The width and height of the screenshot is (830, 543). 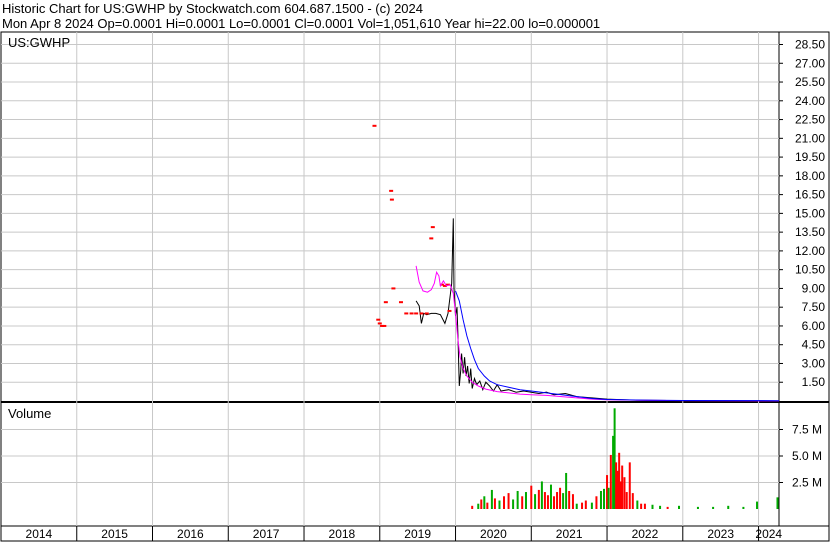 What do you see at coordinates (597, 333) in the screenshot?
I see `ma_pink-line` at bounding box center [597, 333].